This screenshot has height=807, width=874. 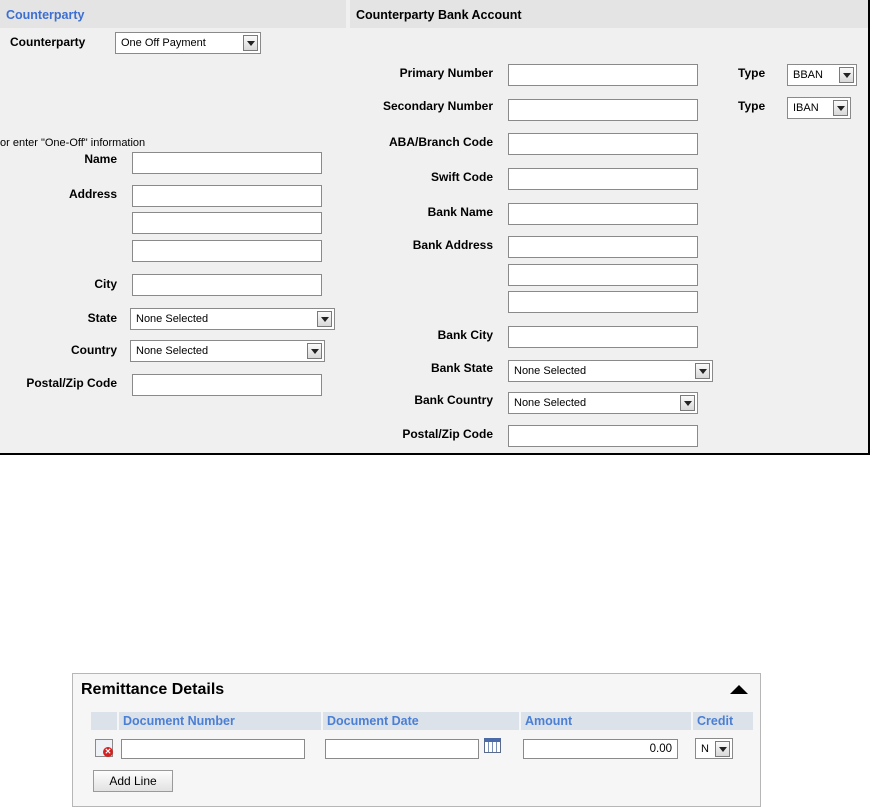 I want to click on bank-name-field, so click(x=603, y=214).